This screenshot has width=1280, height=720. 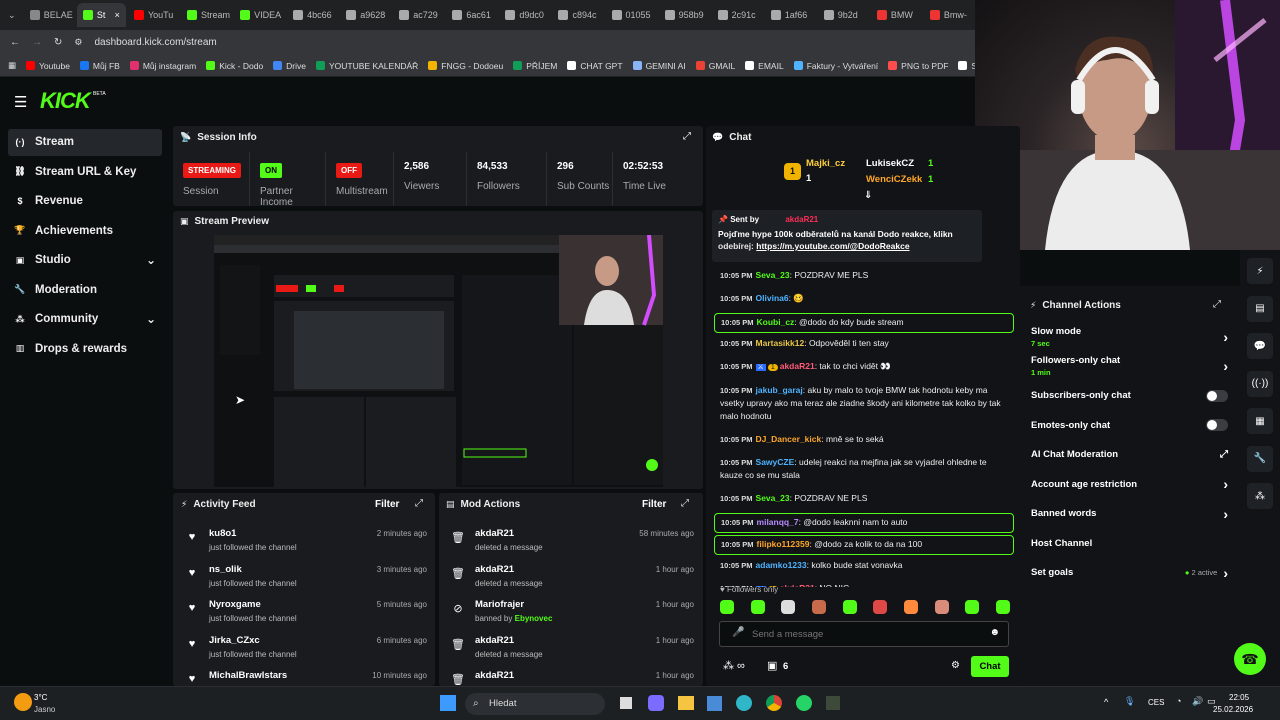 I want to click on activity-filter-button: Filter, so click(x=387, y=504).